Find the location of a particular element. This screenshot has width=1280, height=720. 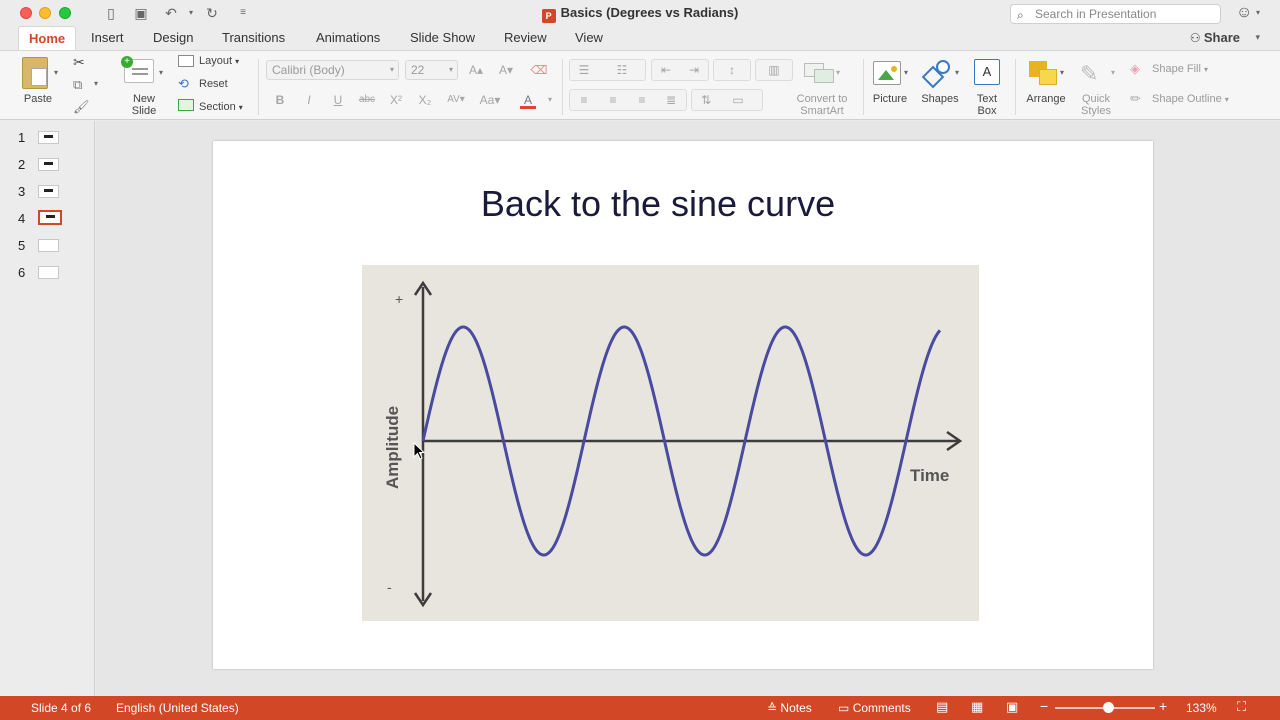

change-case-icon: Aa▾ is located at coordinates (490, 100).